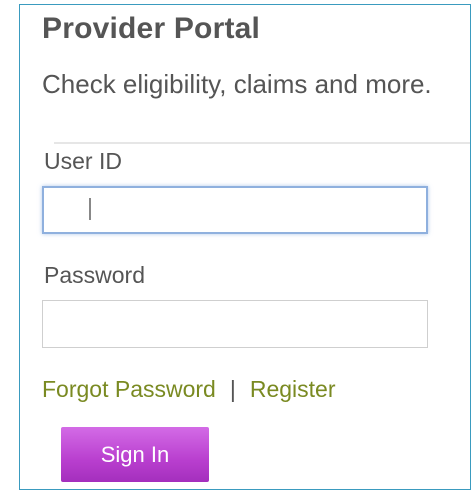 The image size is (474, 495). I want to click on user-id-label: User ID, so click(83, 161).